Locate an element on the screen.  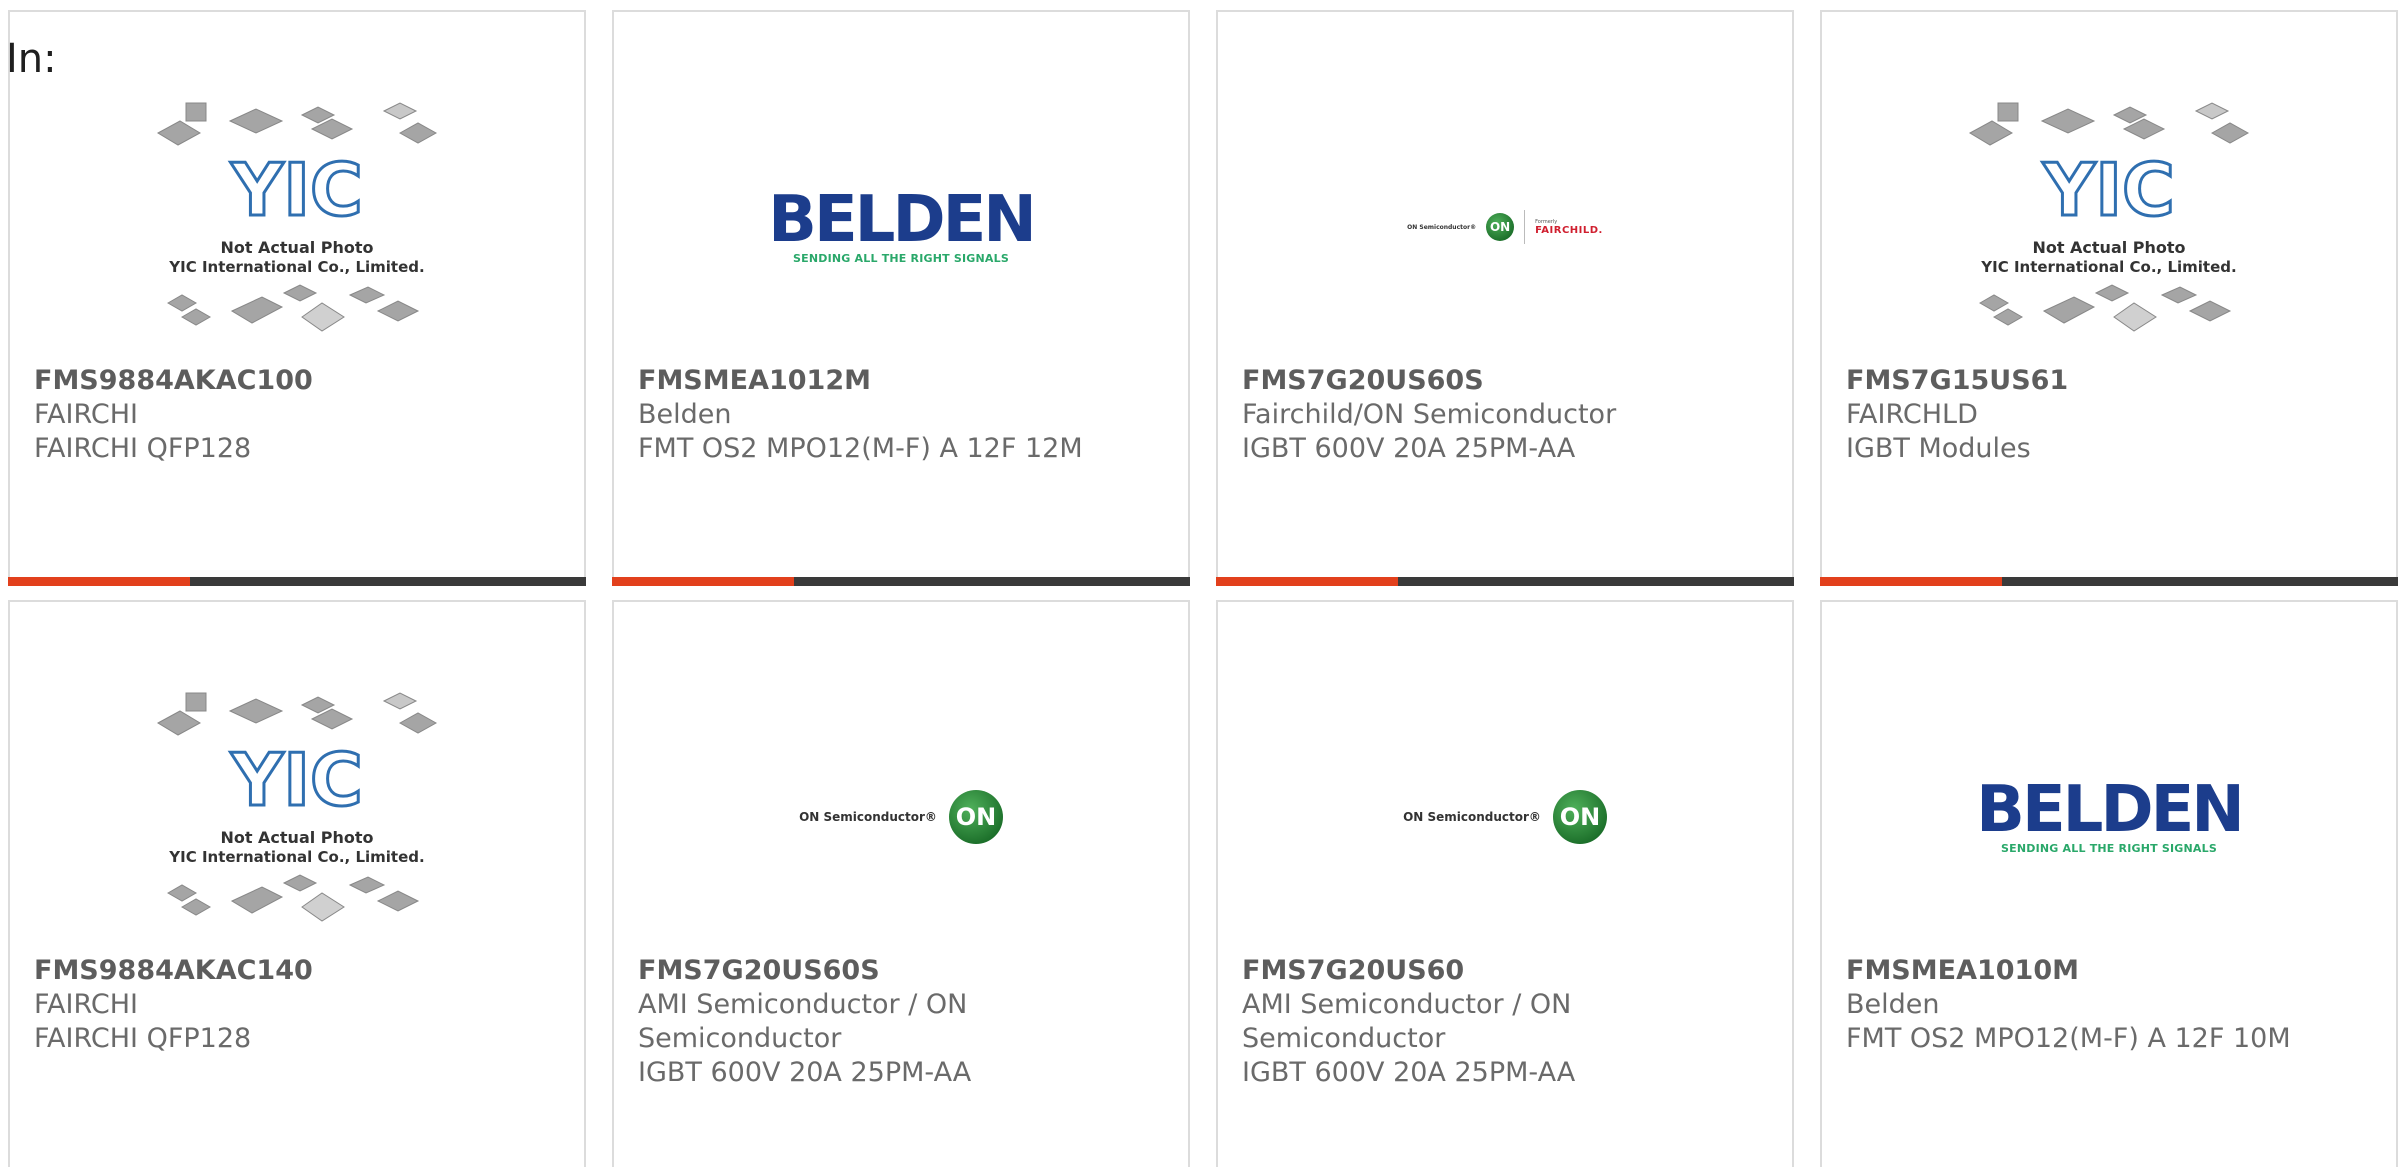
product-manufacturer: Fairchild/ON Semiconductor is located at coordinates (1429, 414).